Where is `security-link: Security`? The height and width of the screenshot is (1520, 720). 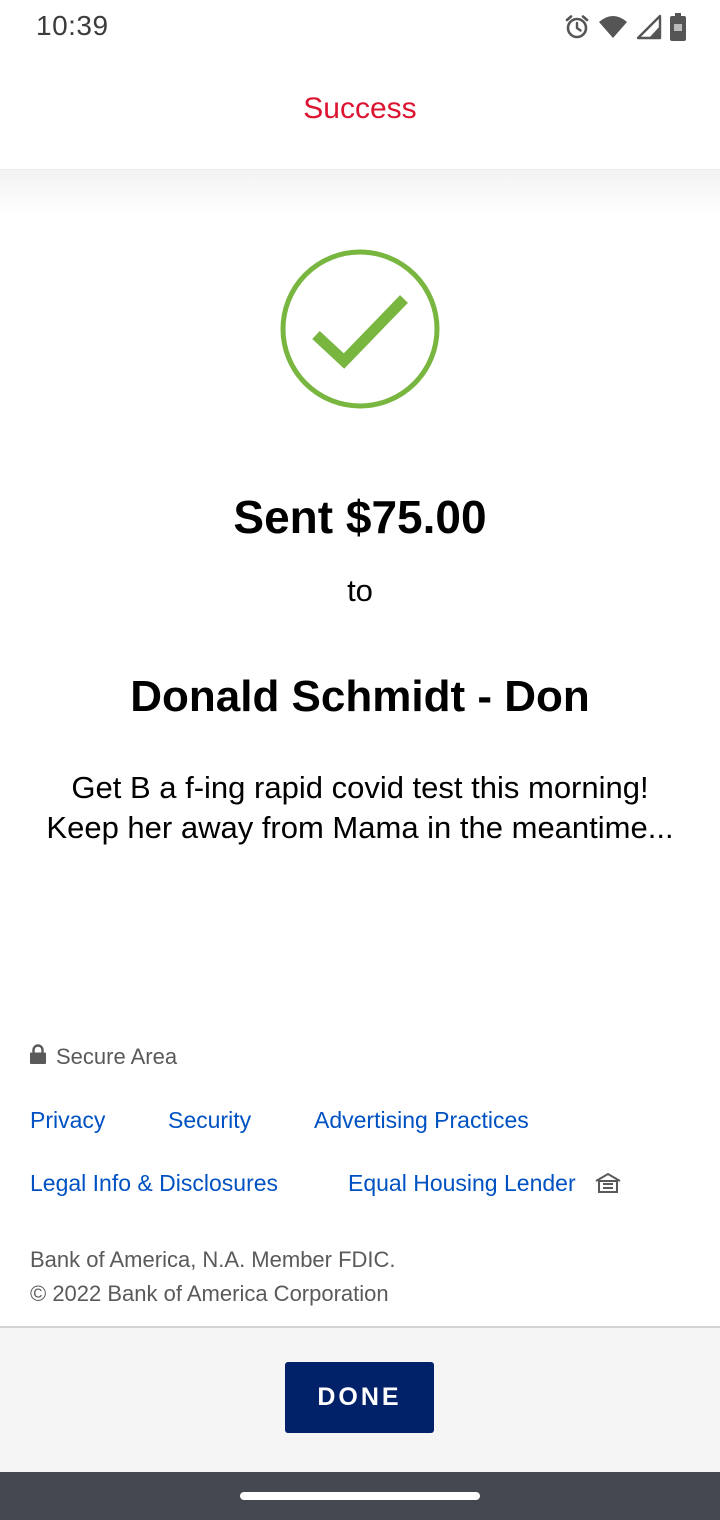 security-link: Security is located at coordinates (209, 1120).